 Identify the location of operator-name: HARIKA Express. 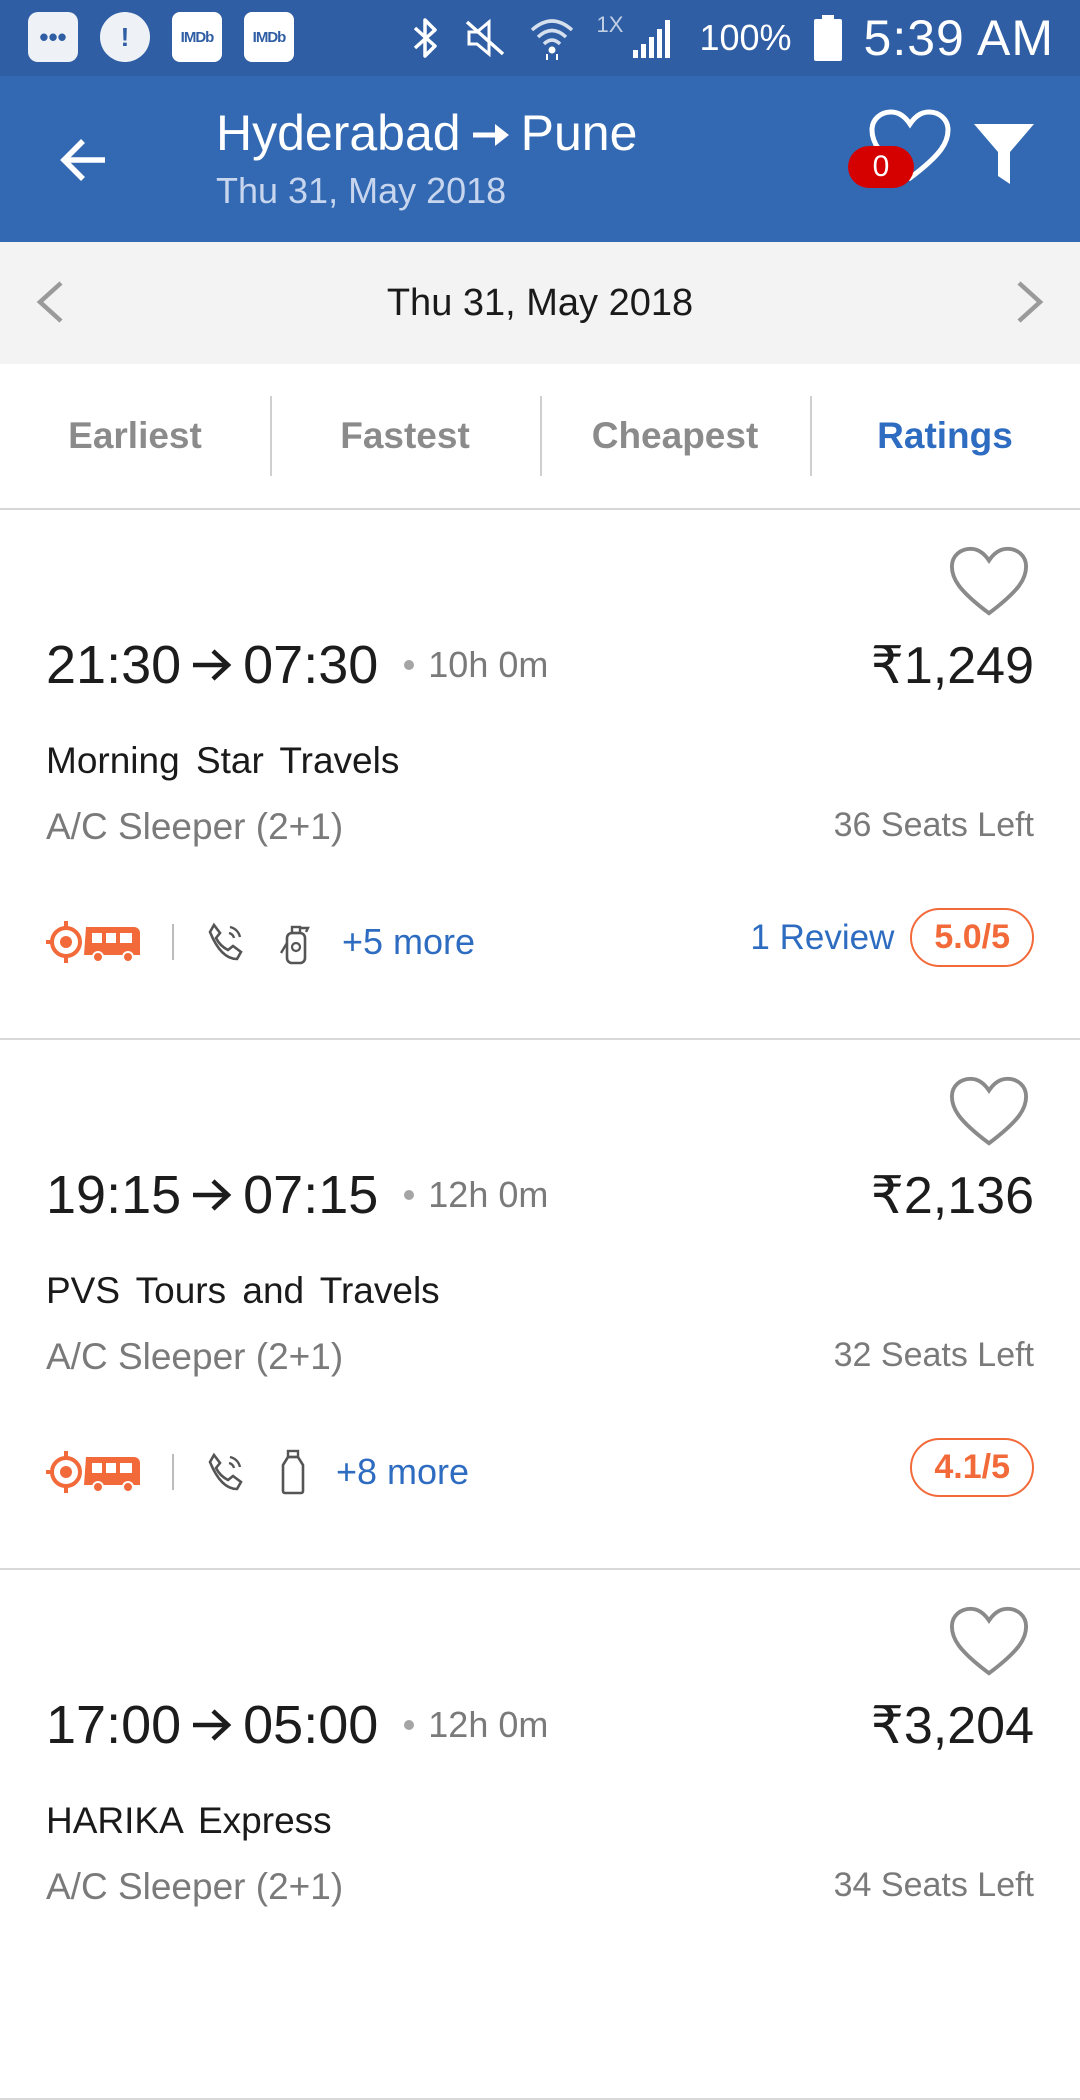
(189, 1820).